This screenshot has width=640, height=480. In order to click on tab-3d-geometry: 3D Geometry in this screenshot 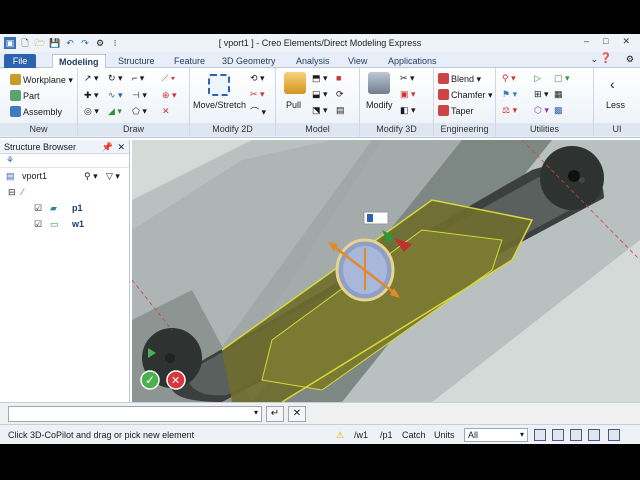, I will do `click(249, 61)`.